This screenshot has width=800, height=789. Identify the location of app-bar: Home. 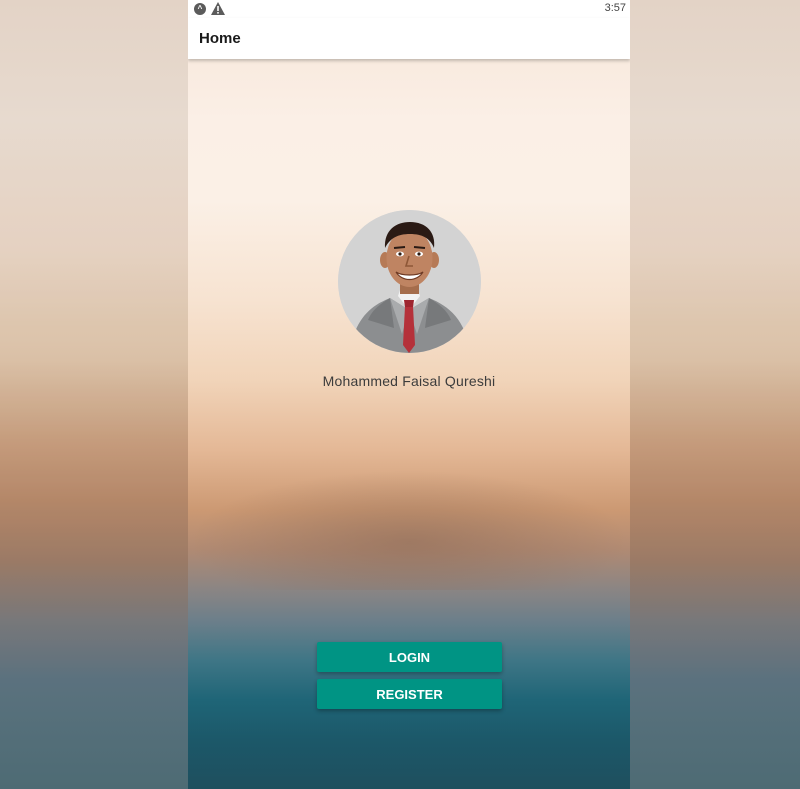
(409, 38).